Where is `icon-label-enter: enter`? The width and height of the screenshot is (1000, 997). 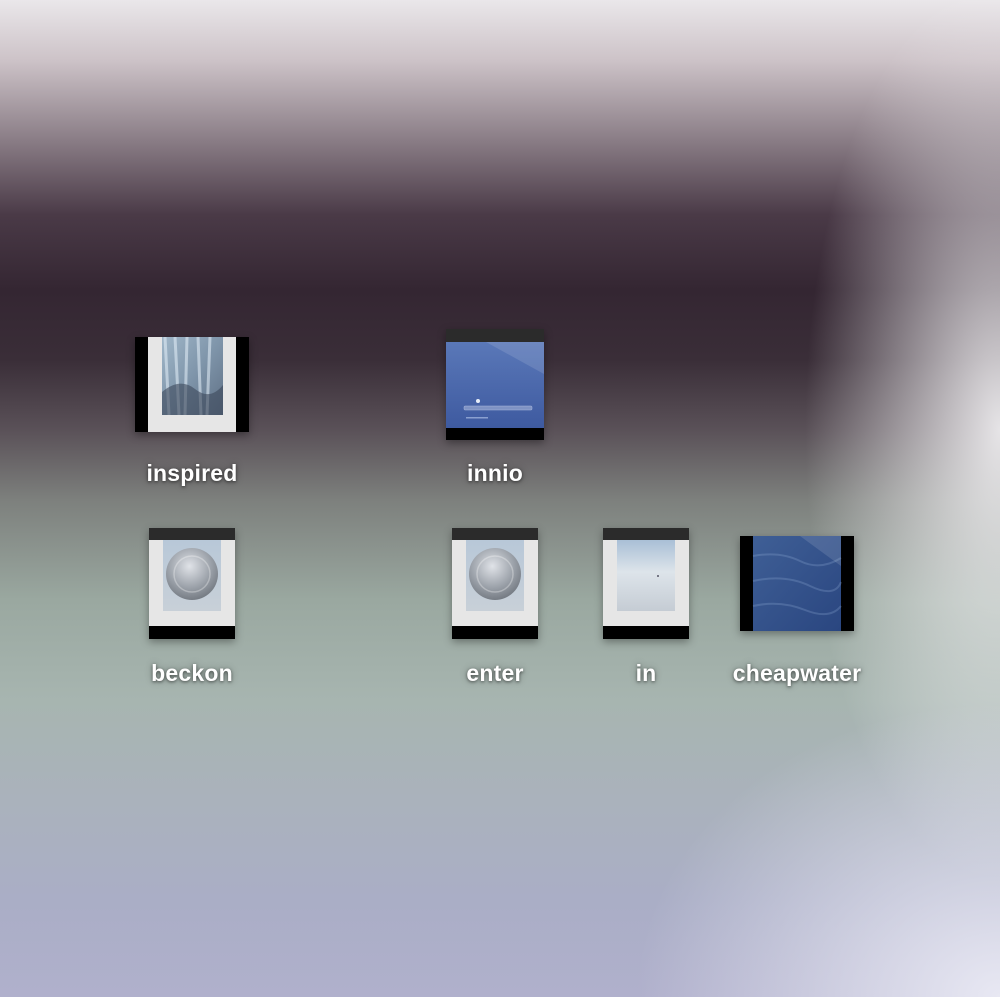
icon-label-enter: enter is located at coordinates (495, 673).